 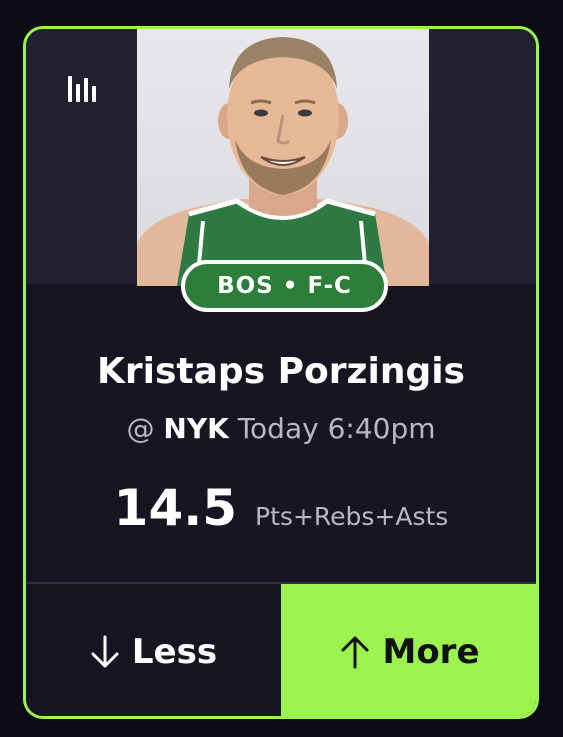 I want to click on arrow-up-icon, so click(x=355, y=652).